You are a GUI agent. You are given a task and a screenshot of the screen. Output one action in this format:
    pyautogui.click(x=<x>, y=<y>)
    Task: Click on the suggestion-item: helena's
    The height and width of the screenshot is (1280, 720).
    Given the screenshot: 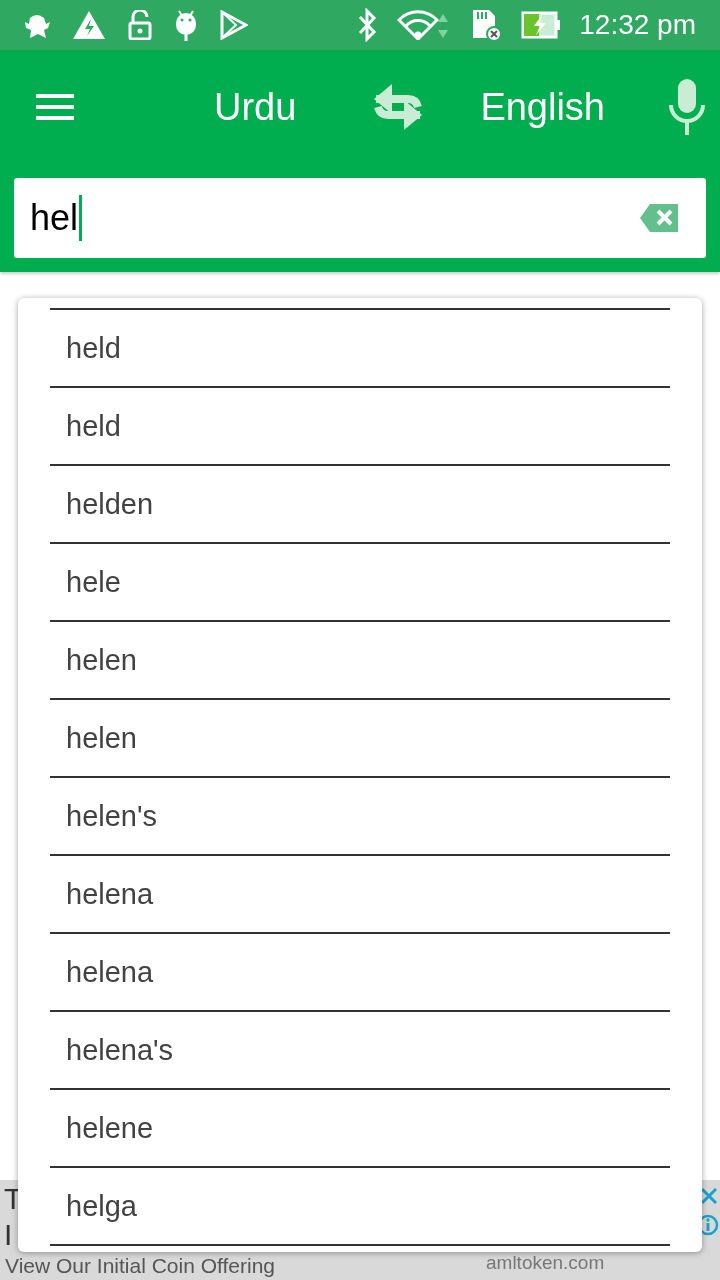 What is the action you would take?
    pyautogui.click(x=360, y=1051)
    